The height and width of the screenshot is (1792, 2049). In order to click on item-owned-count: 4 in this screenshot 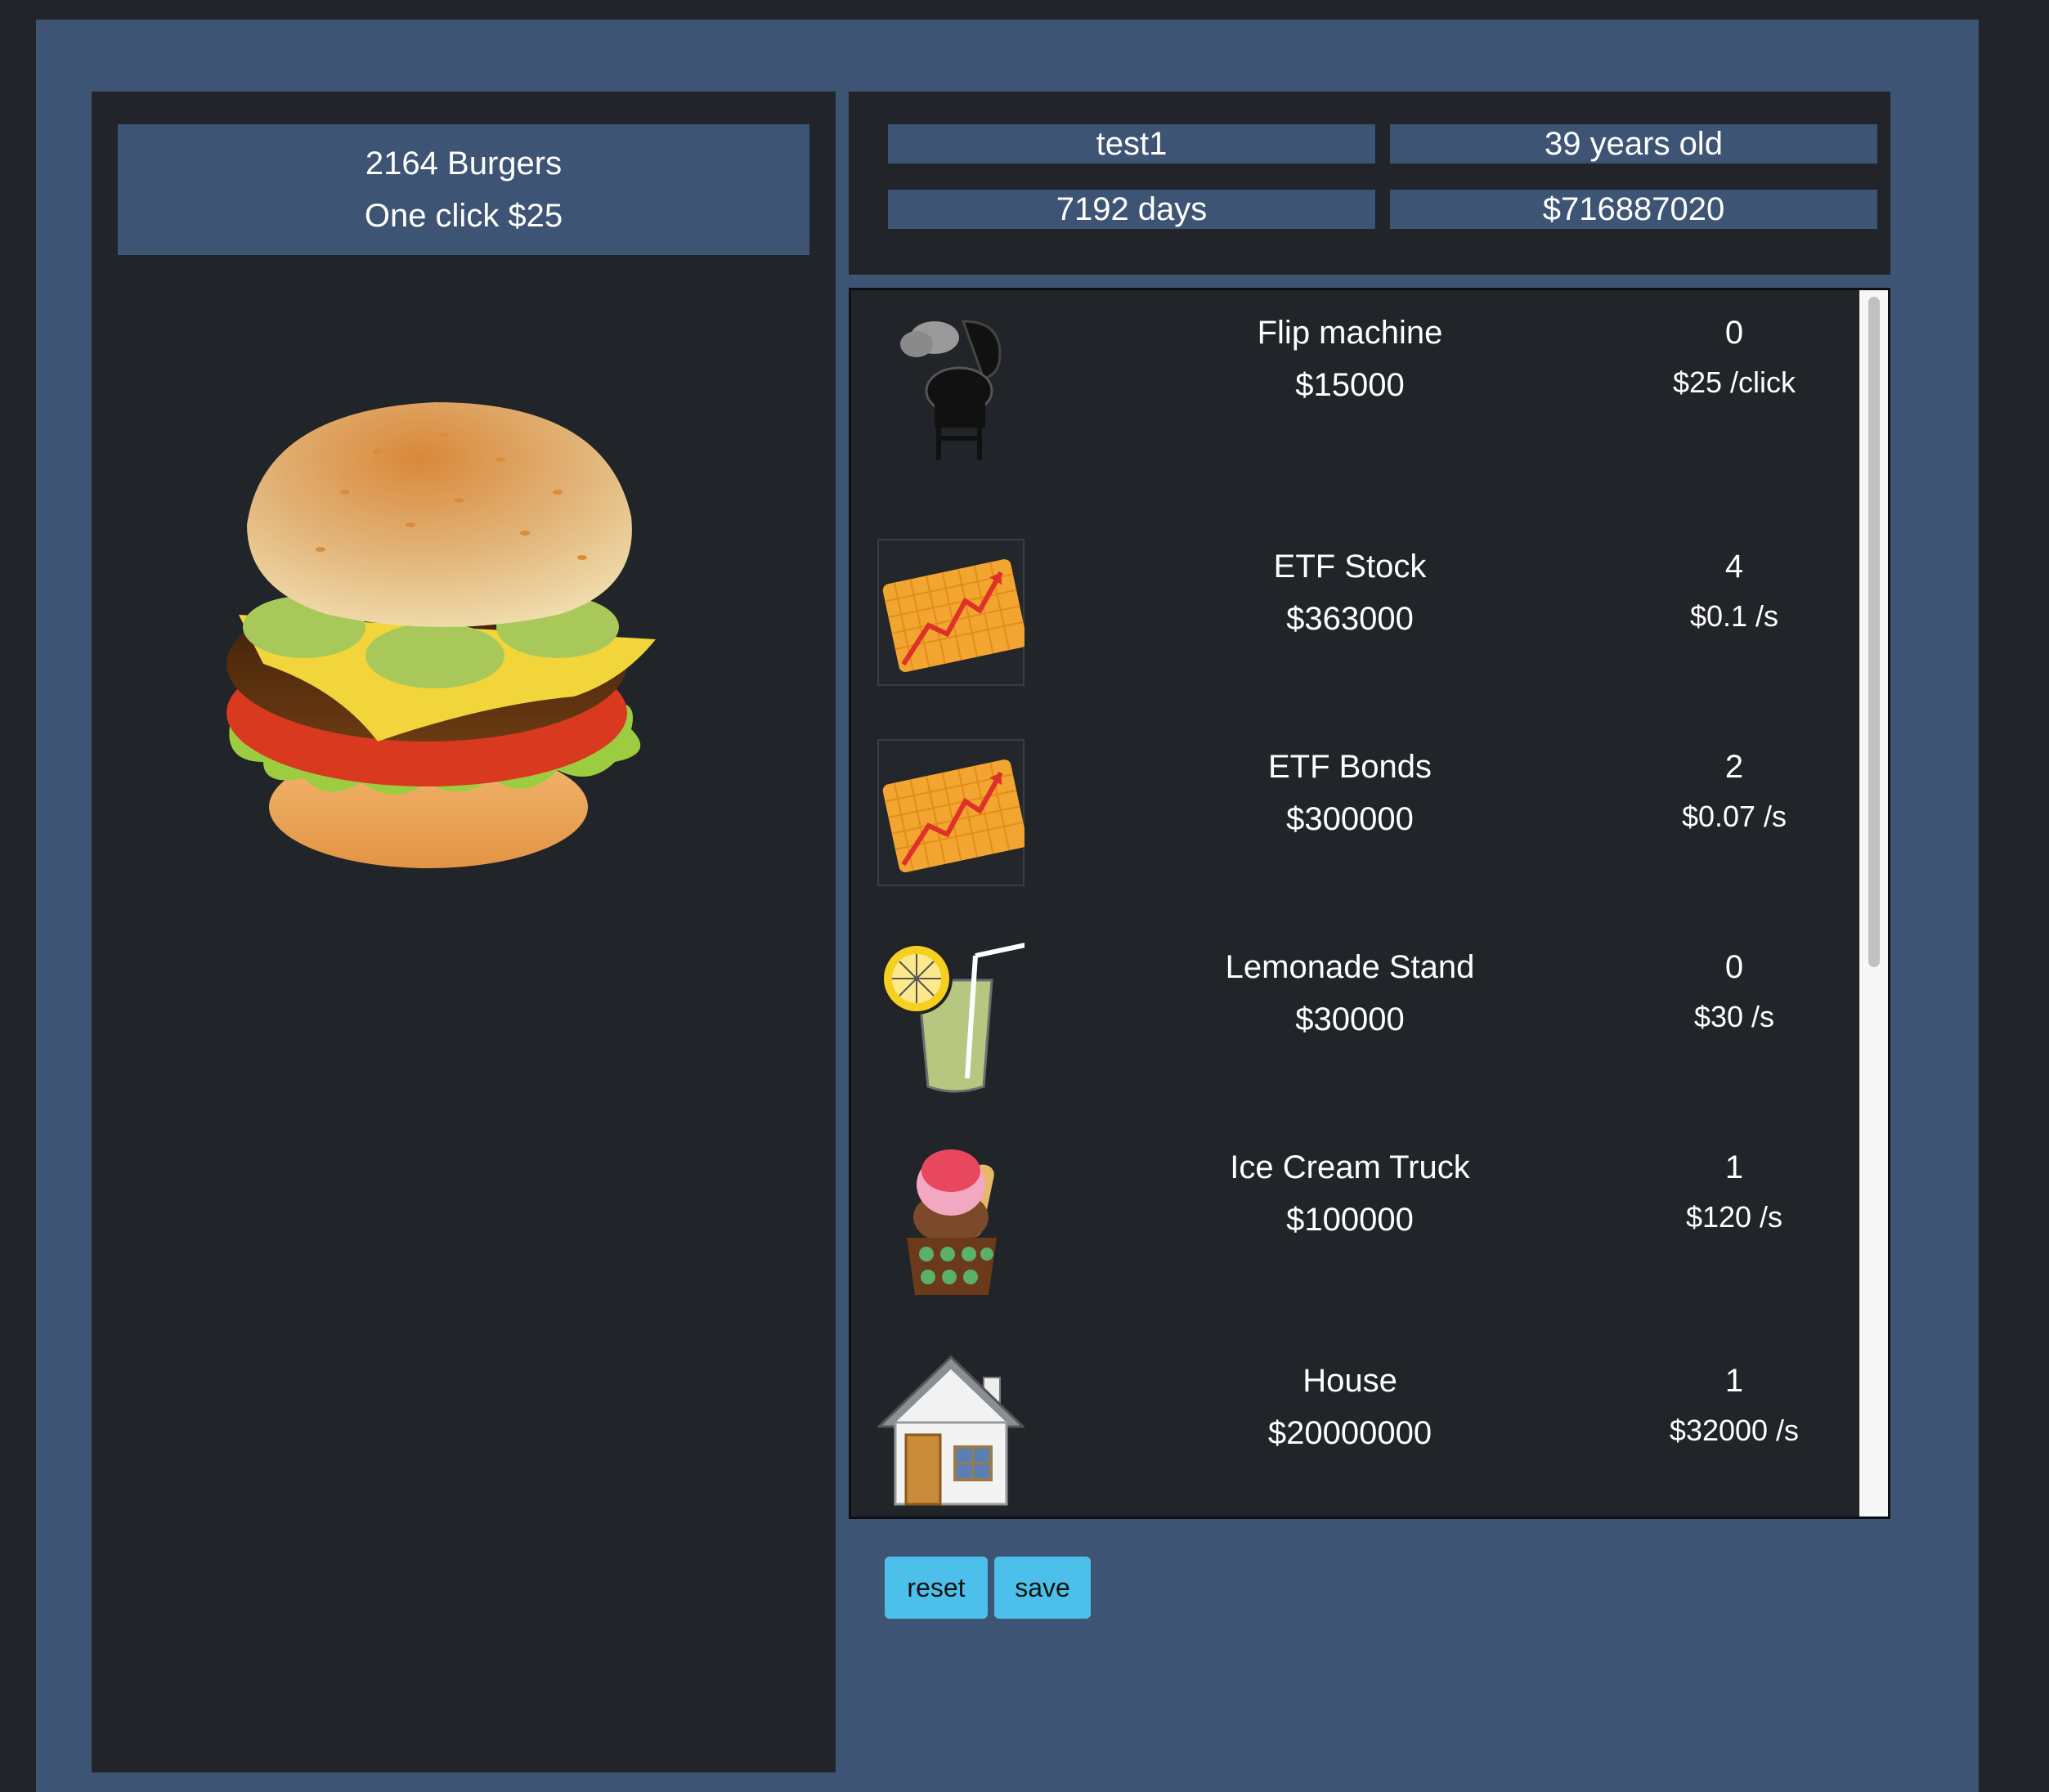, I will do `click(1734, 567)`.